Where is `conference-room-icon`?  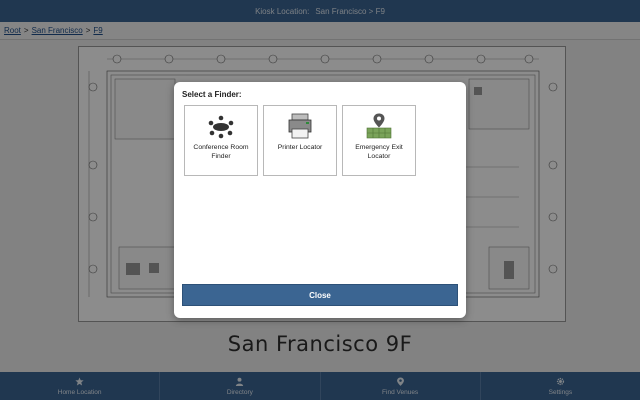 conference-room-icon is located at coordinates (221, 126).